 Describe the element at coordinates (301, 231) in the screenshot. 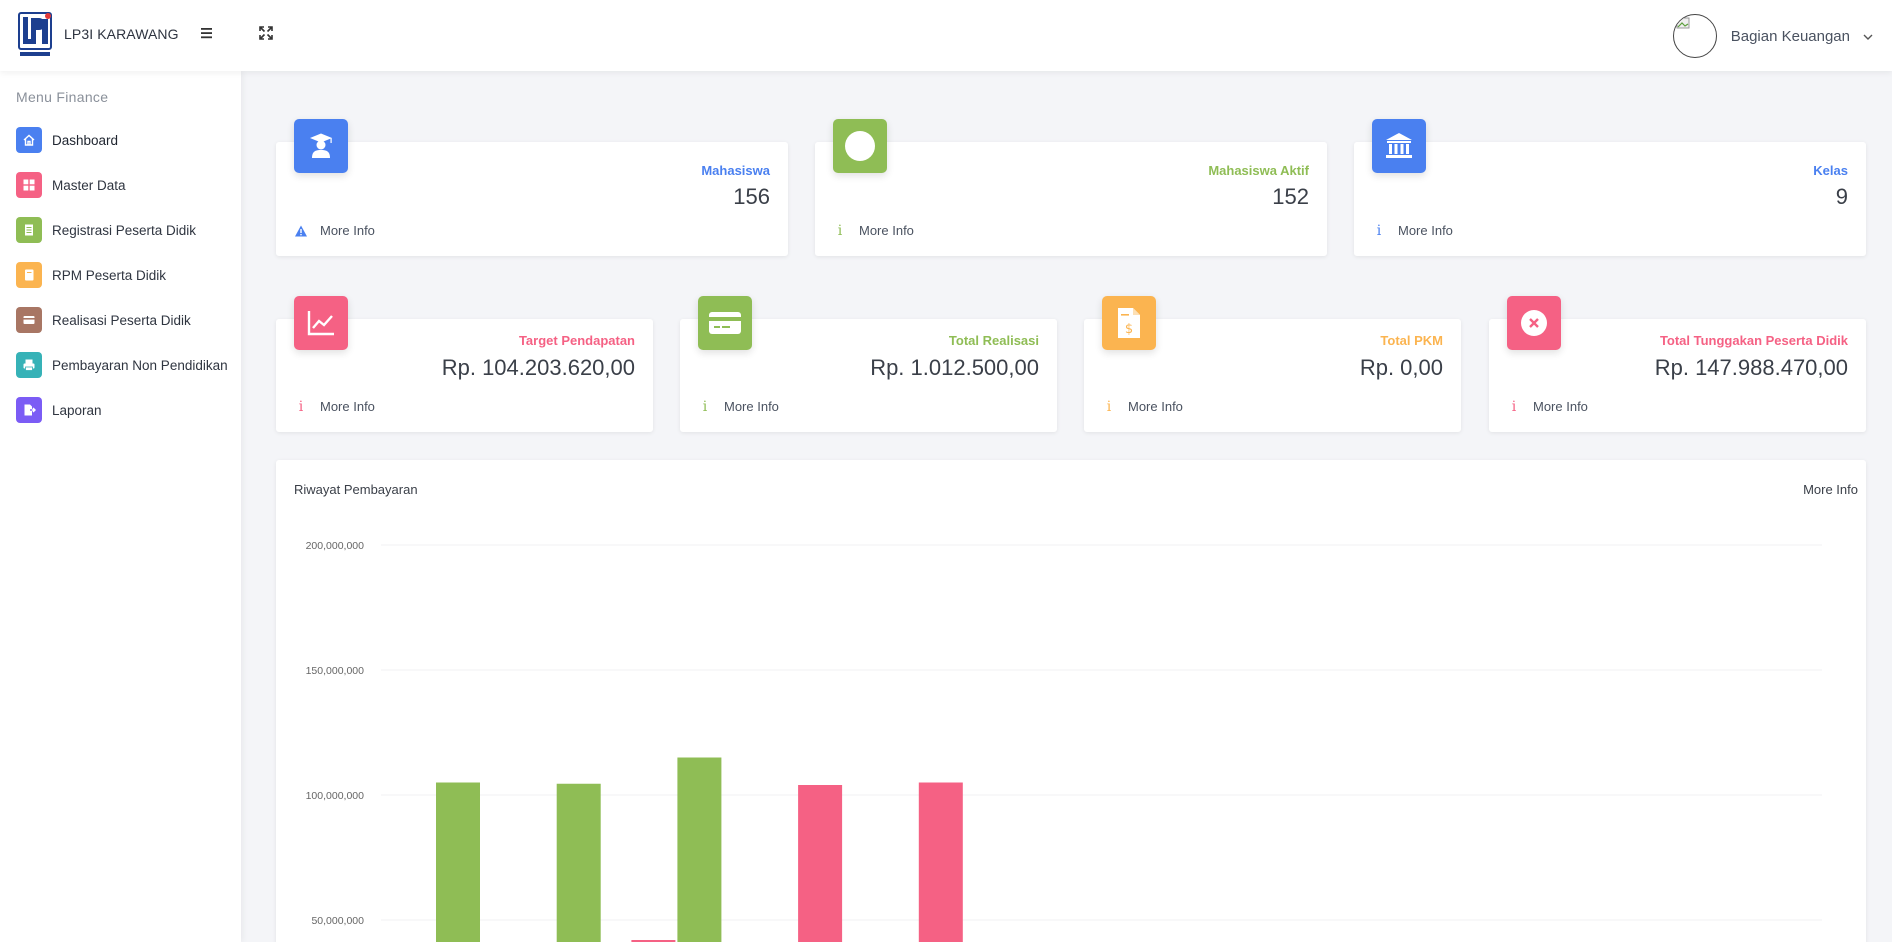

I see `warning-icon` at that location.